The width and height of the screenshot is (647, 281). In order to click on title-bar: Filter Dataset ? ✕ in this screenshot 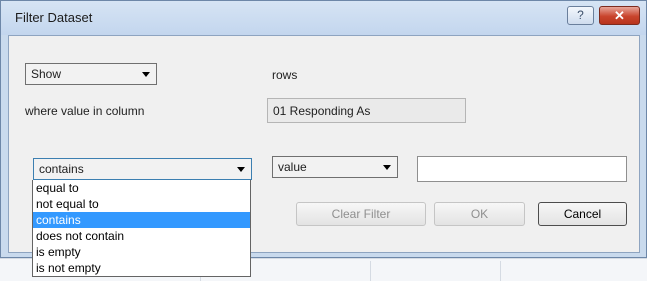, I will do `click(323, 18)`.